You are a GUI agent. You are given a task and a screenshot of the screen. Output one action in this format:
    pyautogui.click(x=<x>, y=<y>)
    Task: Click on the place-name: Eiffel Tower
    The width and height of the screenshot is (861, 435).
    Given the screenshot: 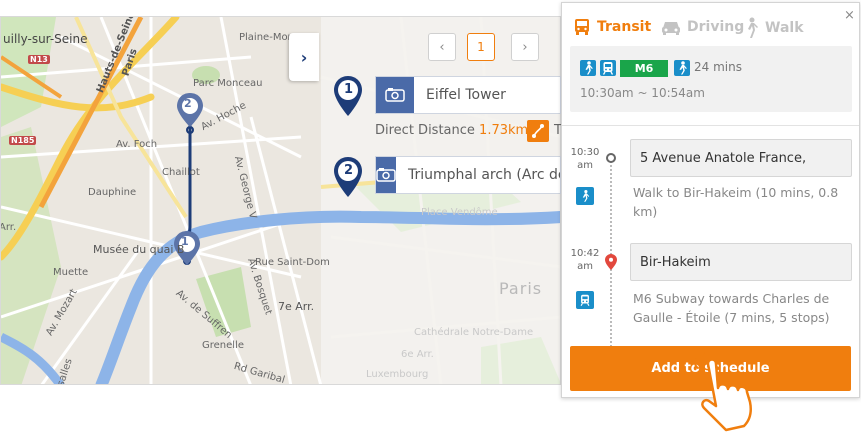 What is the action you would take?
    pyautogui.click(x=466, y=95)
    